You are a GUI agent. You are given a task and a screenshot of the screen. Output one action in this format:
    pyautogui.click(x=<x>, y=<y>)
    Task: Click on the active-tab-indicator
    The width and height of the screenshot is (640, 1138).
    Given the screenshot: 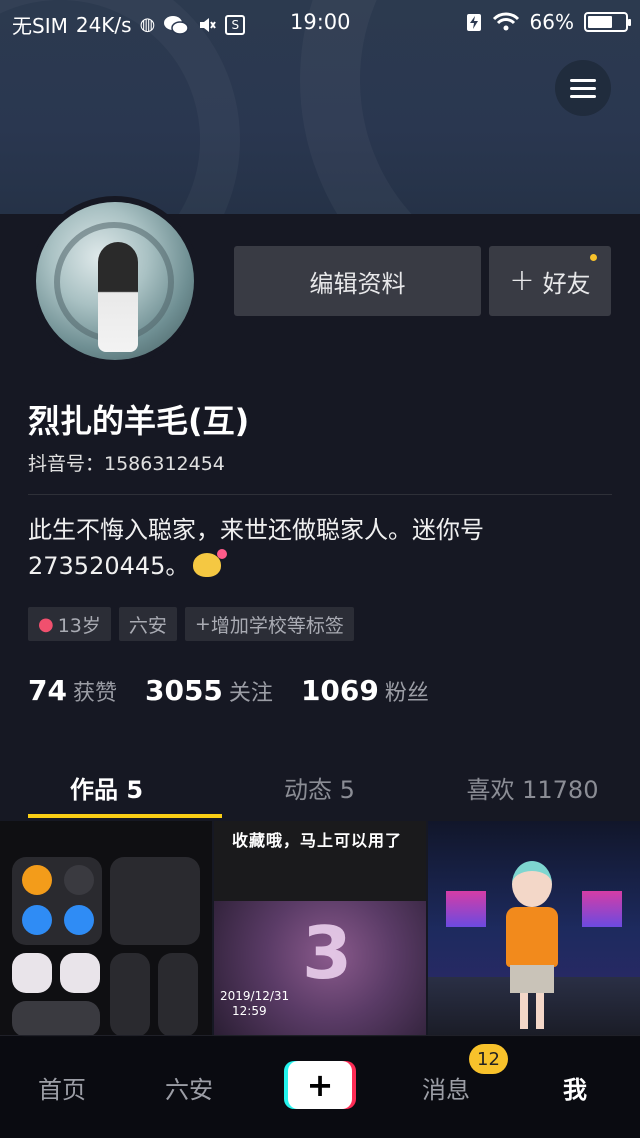 What is the action you would take?
    pyautogui.click(x=125, y=816)
    